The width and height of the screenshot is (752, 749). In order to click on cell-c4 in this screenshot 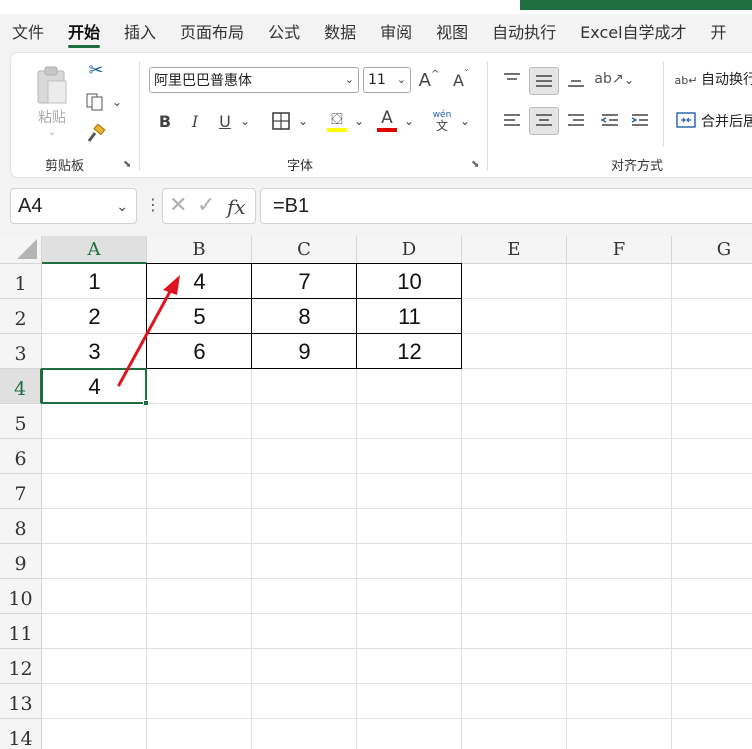, I will do `click(304, 386)`.